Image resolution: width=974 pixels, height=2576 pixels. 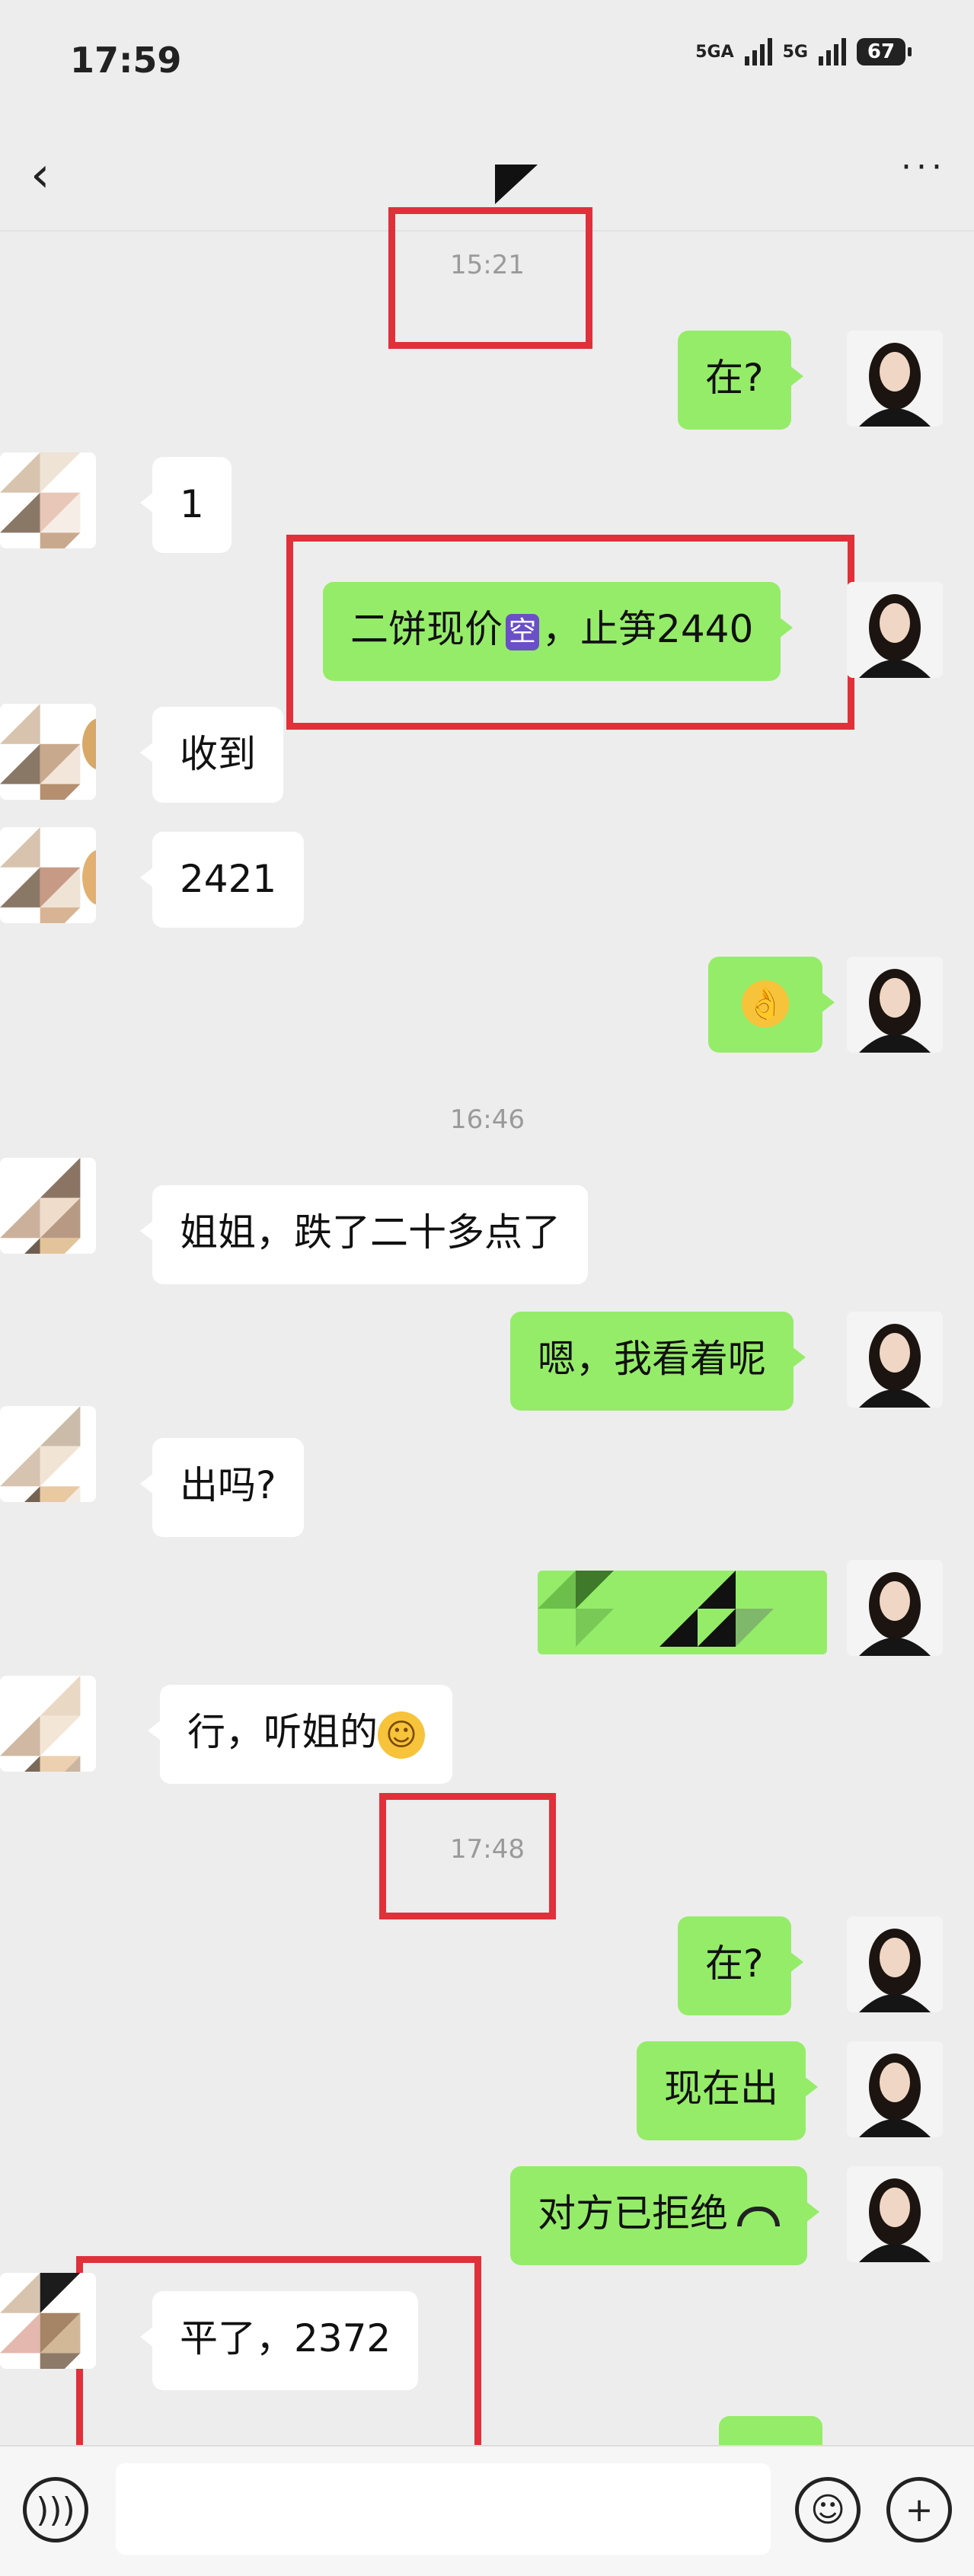 What do you see at coordinates (487, 61) in the screenshot?
I see `status-bar: 17:59 5GA 5G 67` at bounding box center [487, 61].